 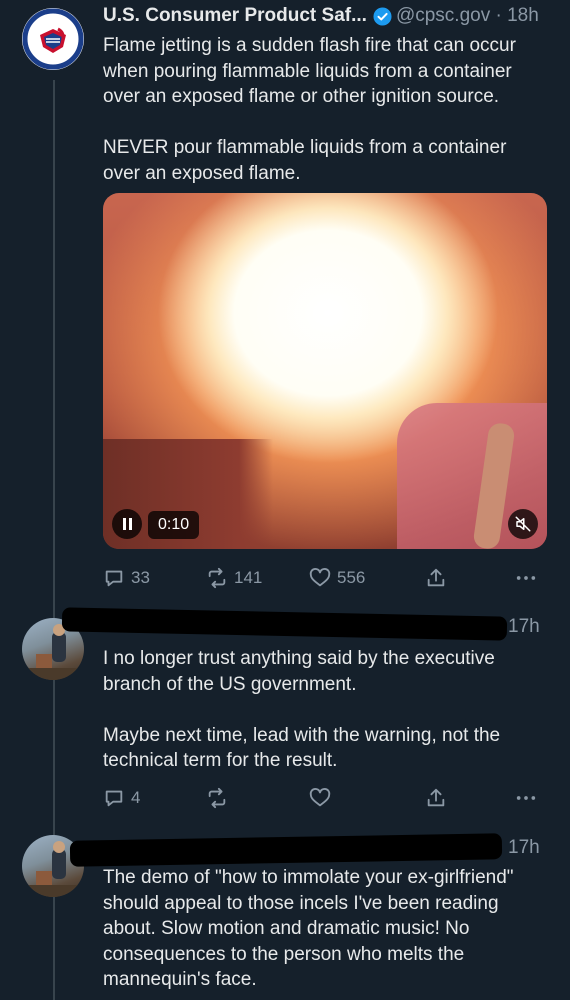 What do you see at coordinates (351, 577) in the screenshot?
I see `like-count: 556` at bounding box center [351, 577].